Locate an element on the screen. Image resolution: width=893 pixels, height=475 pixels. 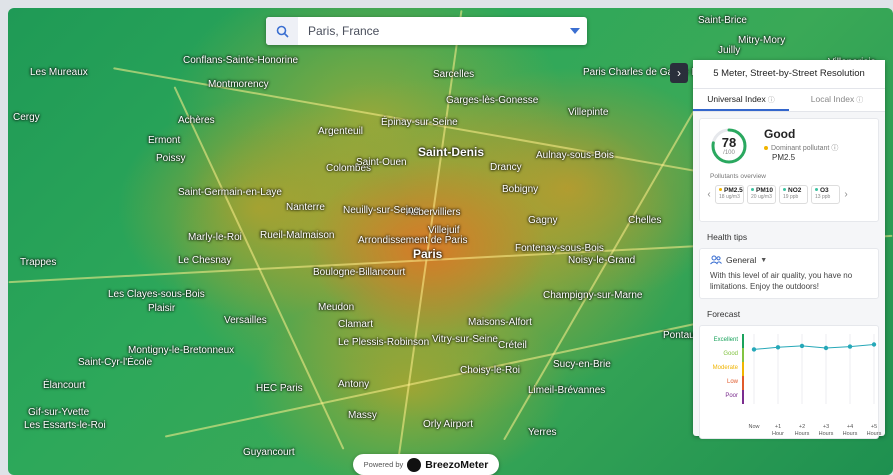
pollutant-chip: O3 13 ppb is located at coordinates (825, 194).